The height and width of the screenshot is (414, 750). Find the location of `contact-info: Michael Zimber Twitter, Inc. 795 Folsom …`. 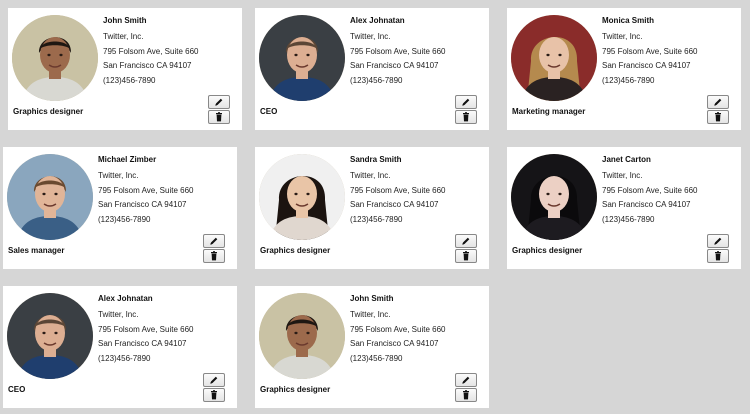

contact-info: Michael Zimber Twitter, Inc. 795 Folsom … is located at coordinates (165, 190).